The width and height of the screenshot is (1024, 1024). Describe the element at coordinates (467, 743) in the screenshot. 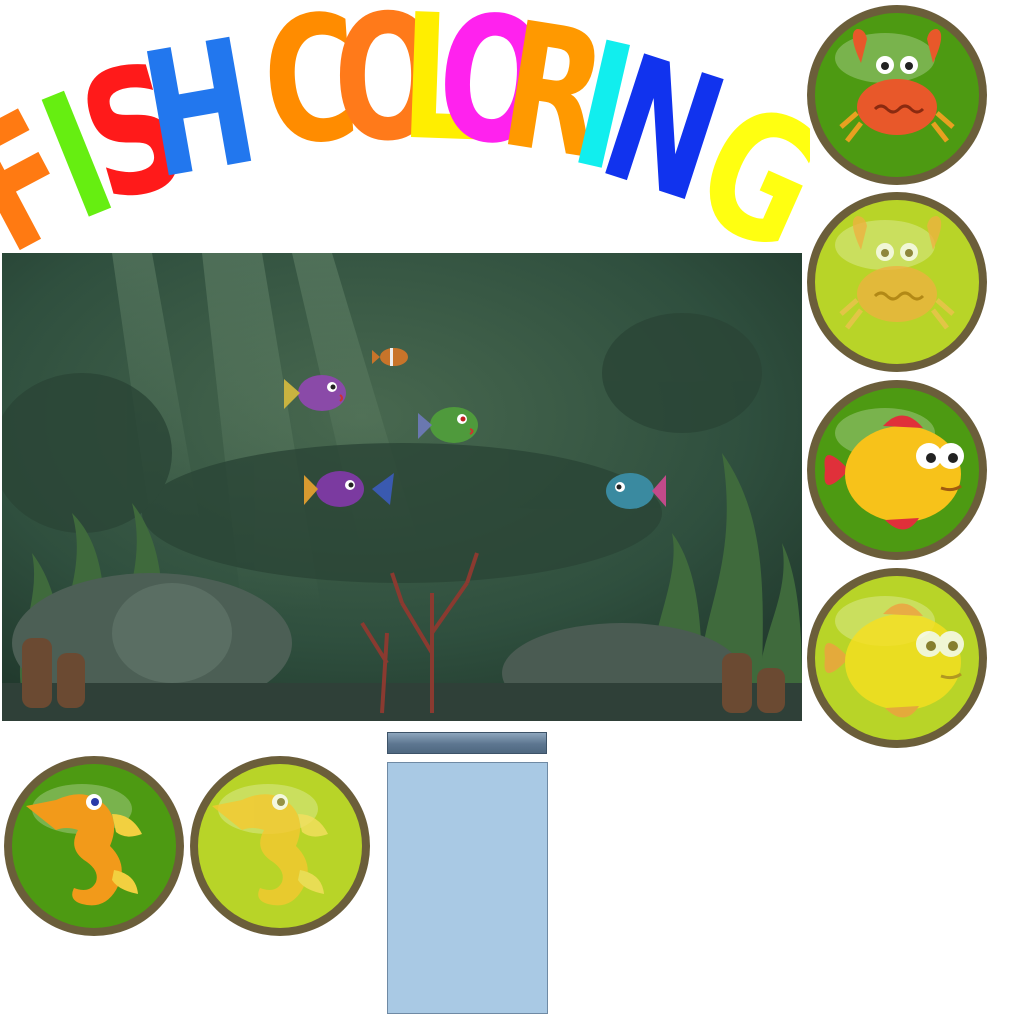

I see `panel-header-bar` at that location.